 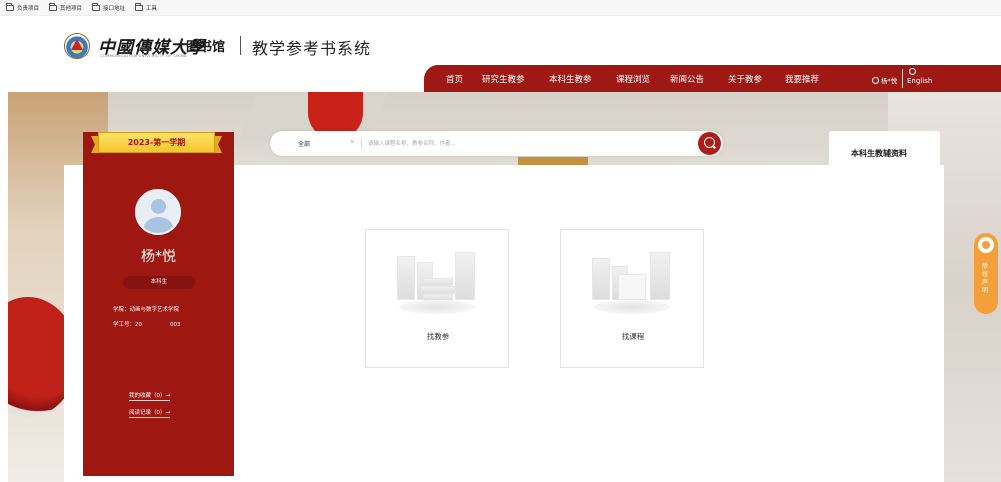 I want to click on bookmark-label: 接口地址, so click(x=114, y=8).